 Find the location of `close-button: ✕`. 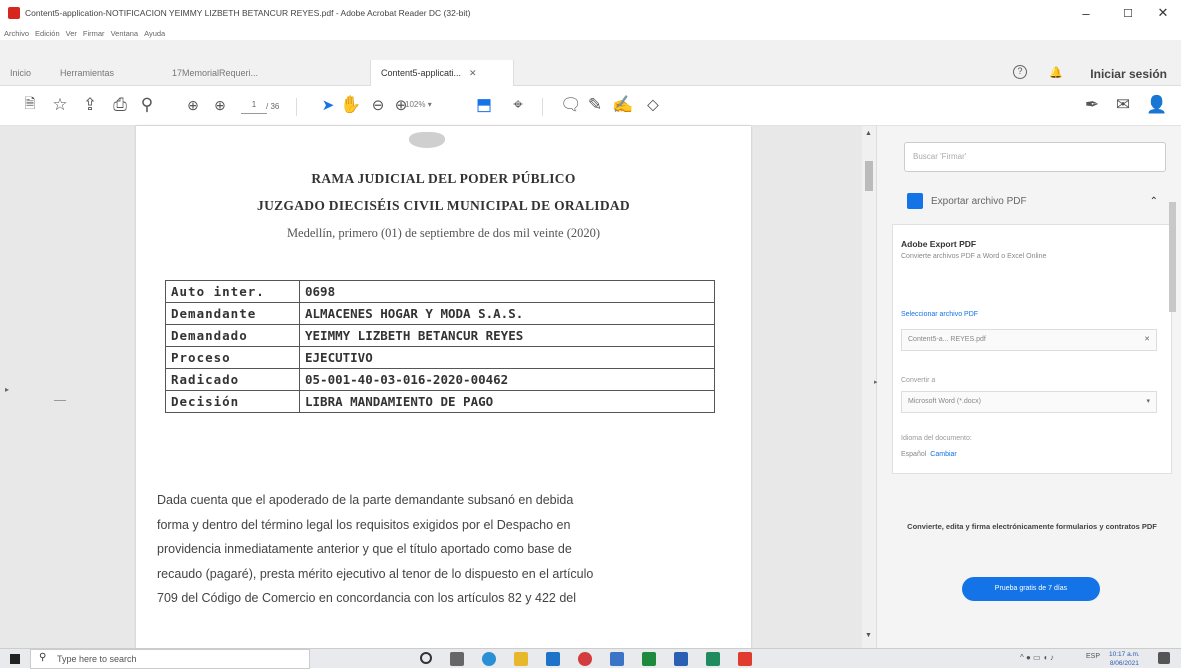

close-button: ✕ is located at coordinates (1160, 13).